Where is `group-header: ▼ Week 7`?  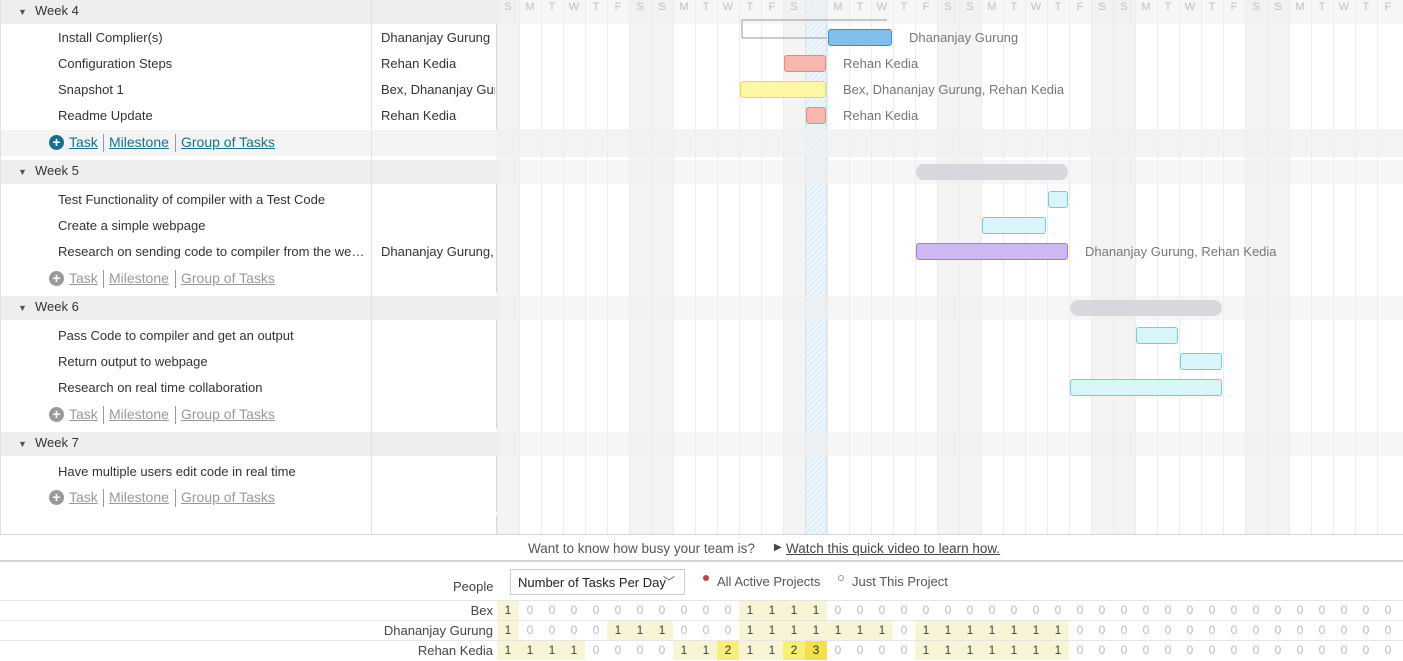
group-header: ▼ Week 7 is located at coordinates (249, 444).